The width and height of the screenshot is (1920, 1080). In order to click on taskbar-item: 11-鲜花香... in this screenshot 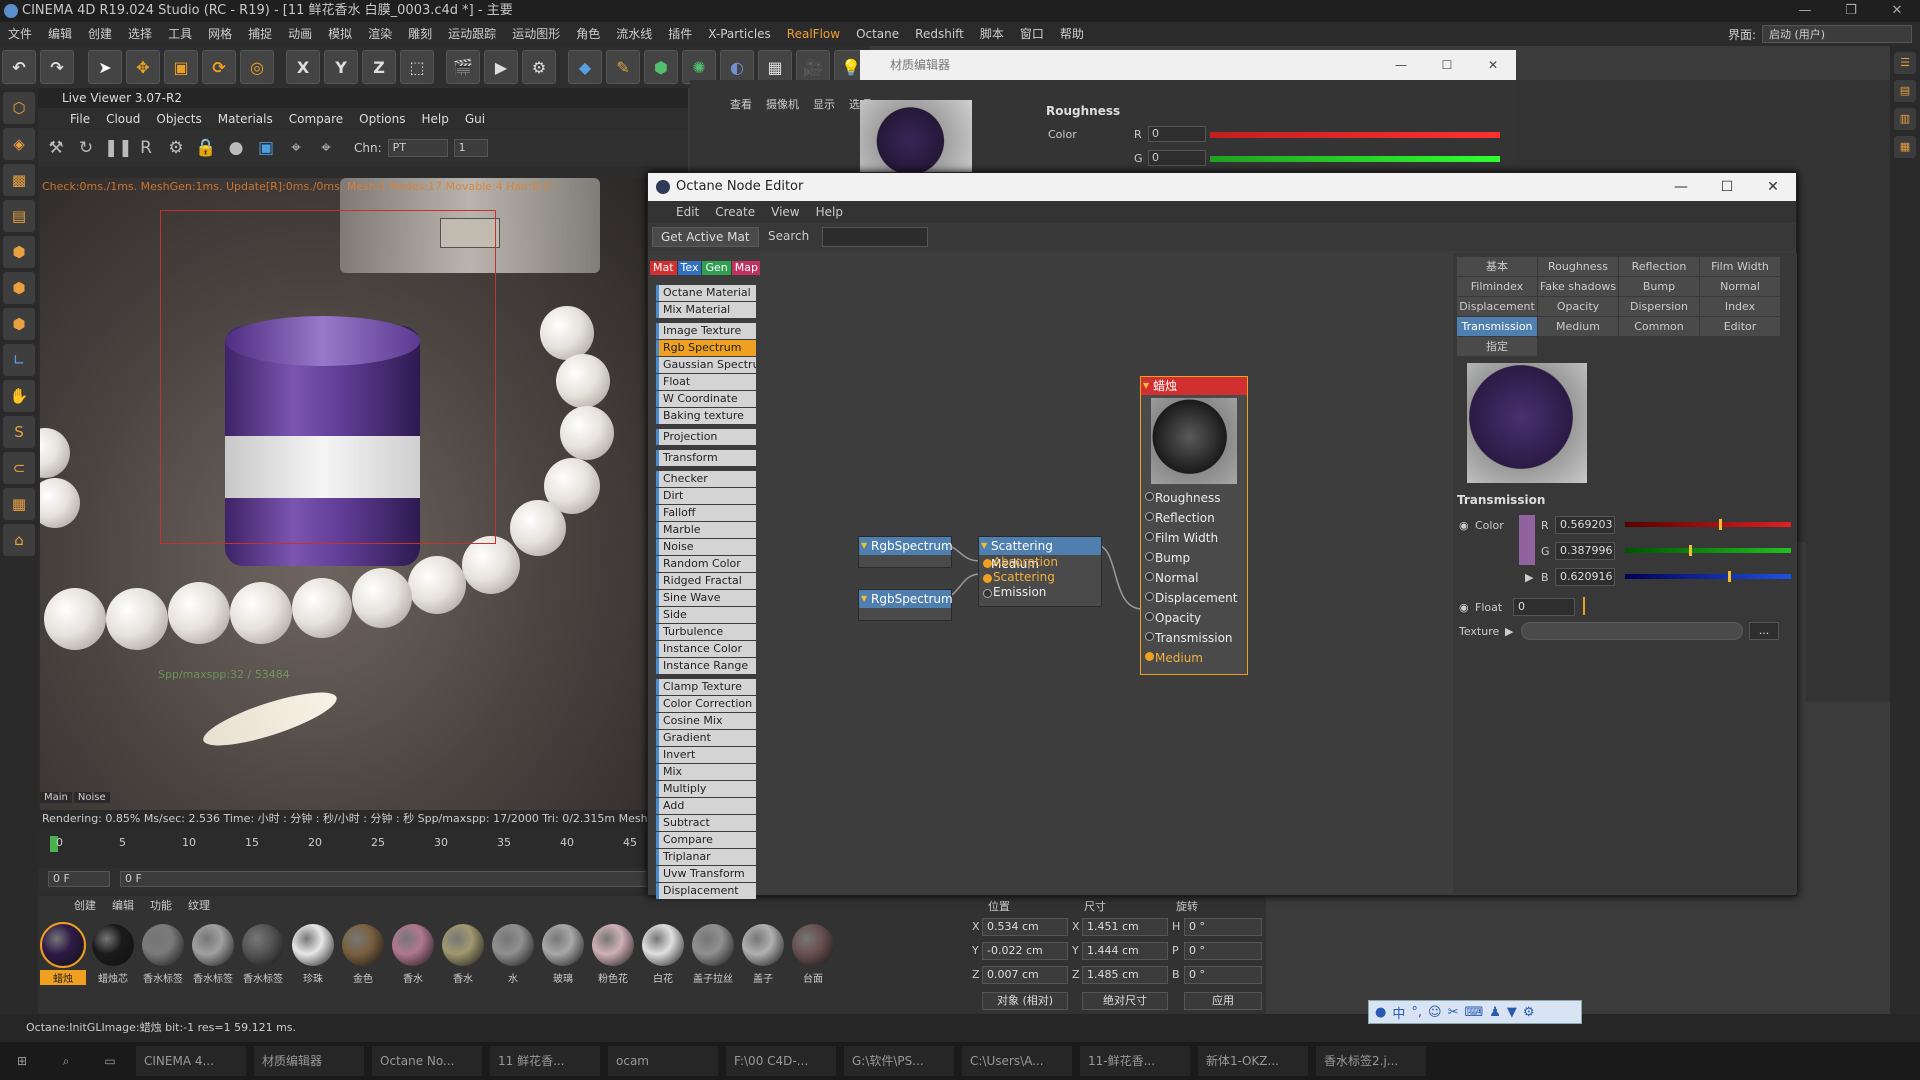, I will do `click(1135, 1061)`.